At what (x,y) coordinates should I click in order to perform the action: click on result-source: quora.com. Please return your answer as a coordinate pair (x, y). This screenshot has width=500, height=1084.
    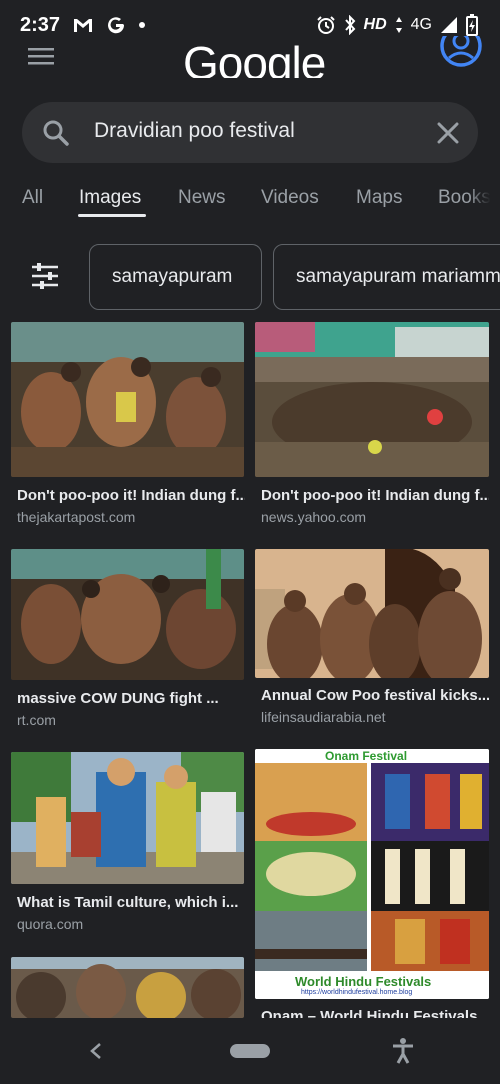
    Looking at the image, I should click on (50, 924).